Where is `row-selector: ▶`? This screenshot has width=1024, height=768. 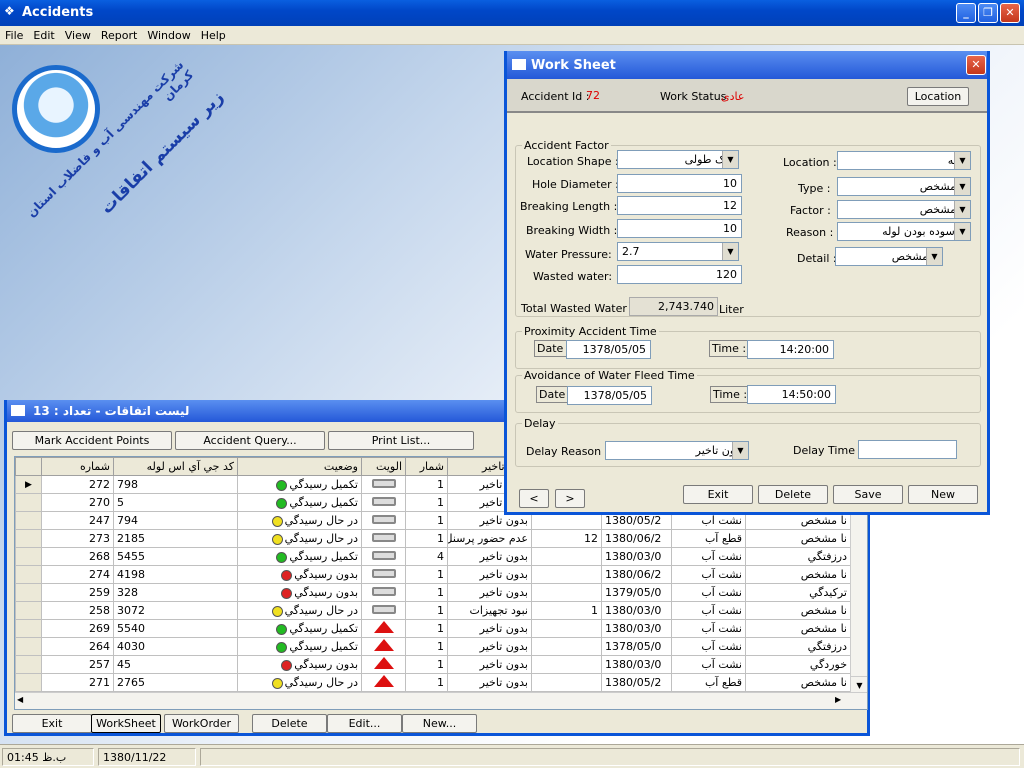
row-selector: ▶ is located at coordinates (28, 484).